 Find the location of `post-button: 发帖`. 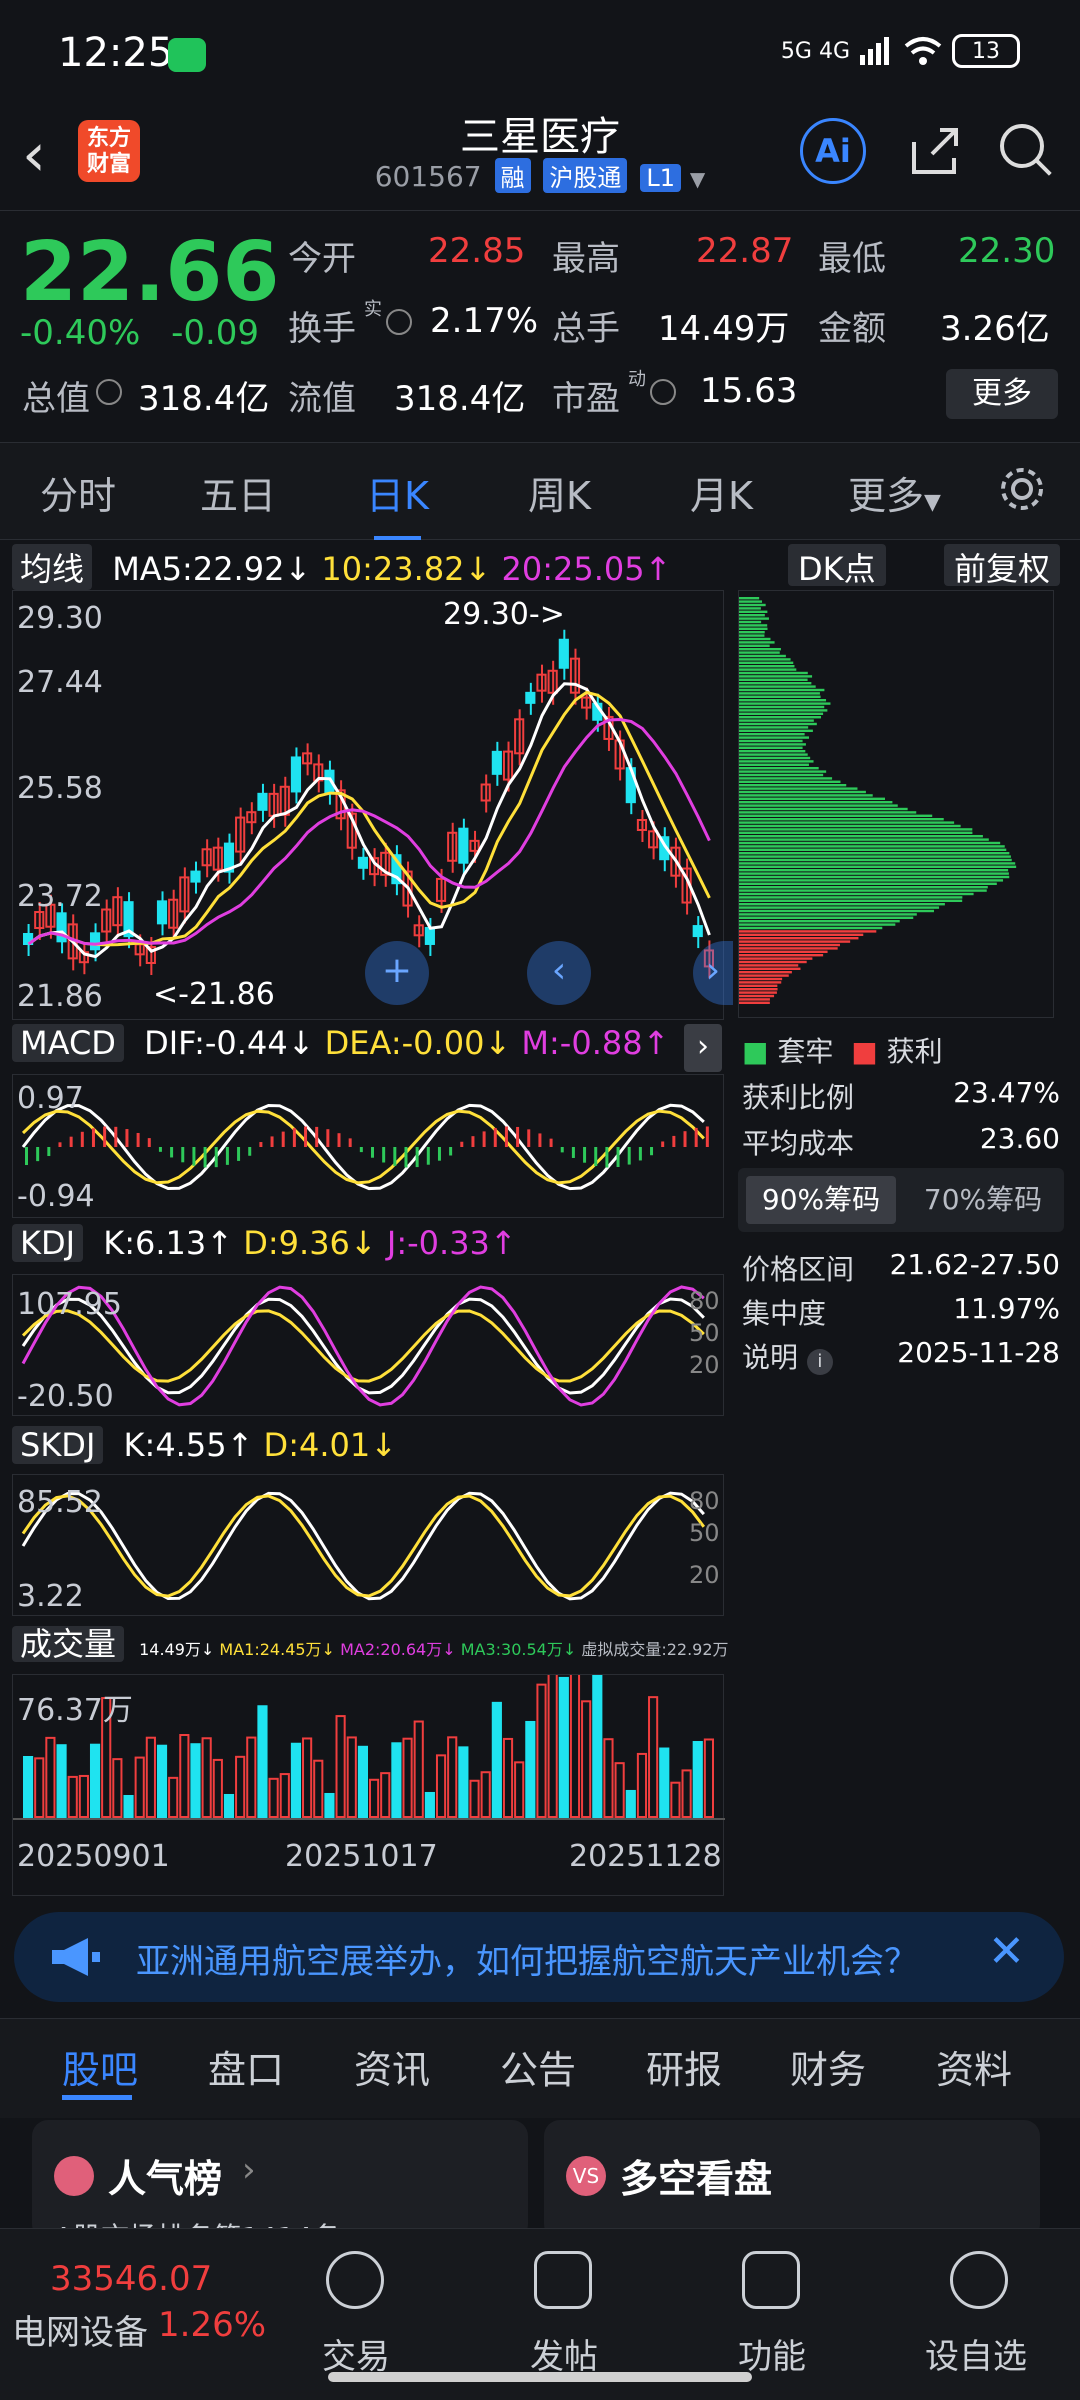

post-button: 发帖 is located at coordinates (564, 2353).